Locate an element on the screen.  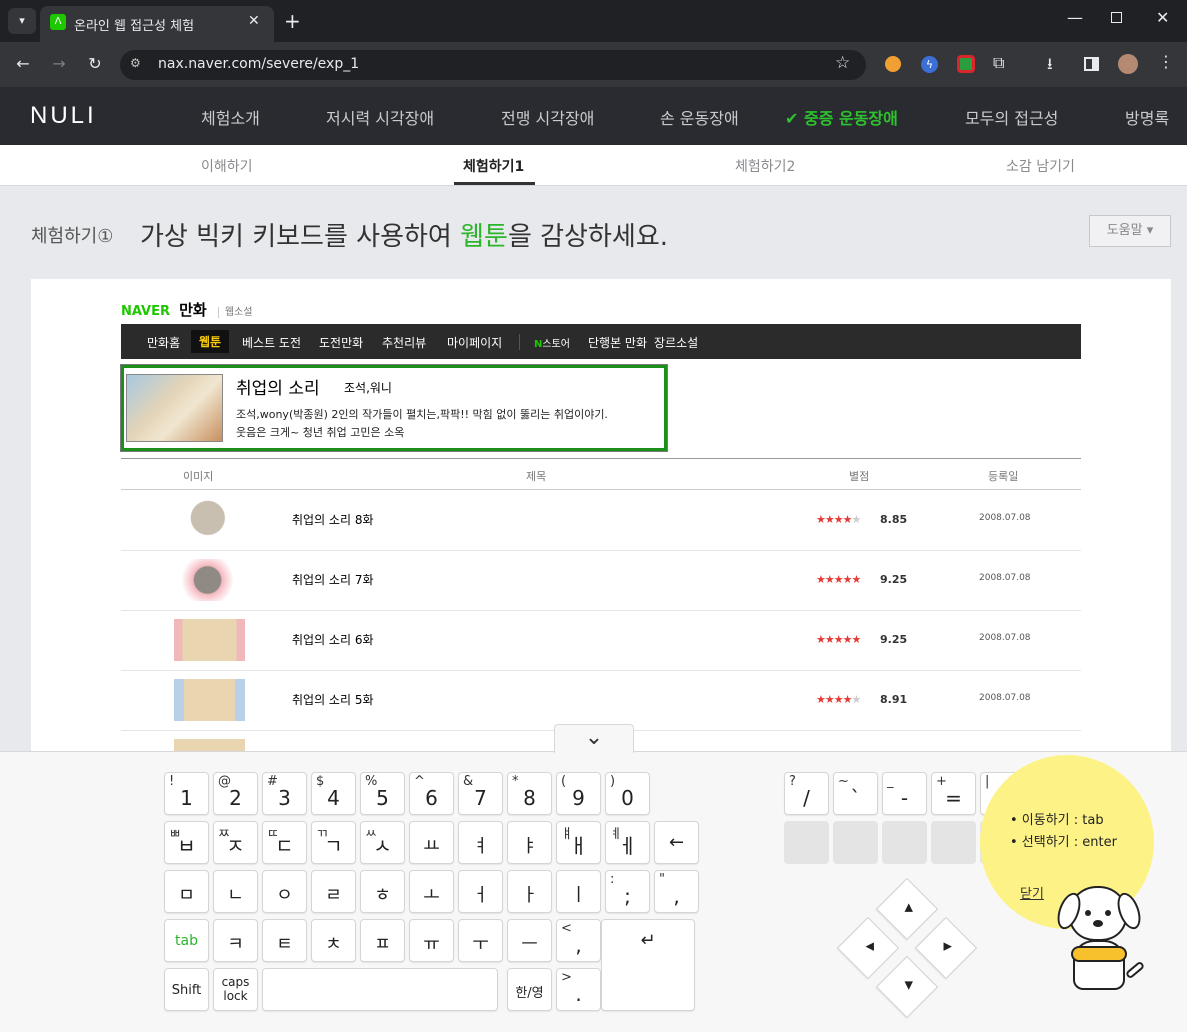
key-digit-1: ! 1 is located at coordinates (186, 793).